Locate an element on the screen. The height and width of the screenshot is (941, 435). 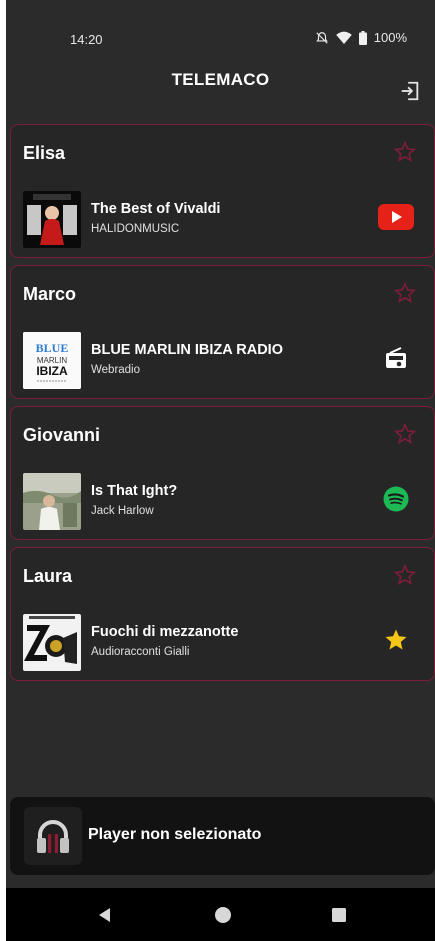
system-nav-bar is located at coordinates (220, 914).